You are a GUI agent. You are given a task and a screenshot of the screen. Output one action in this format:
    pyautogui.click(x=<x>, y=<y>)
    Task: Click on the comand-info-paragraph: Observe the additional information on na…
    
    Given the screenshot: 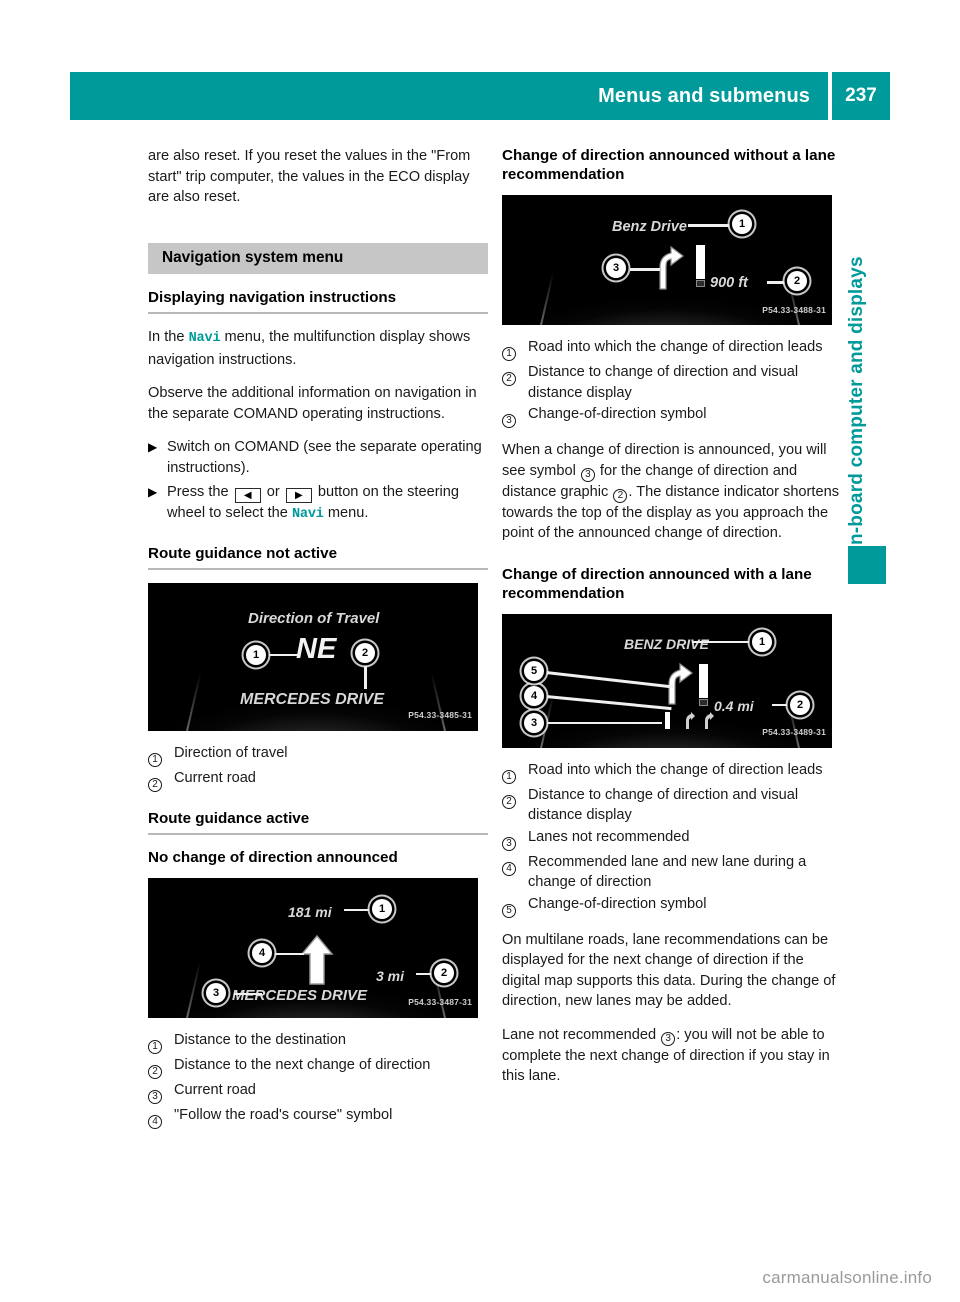 What is the action you would take?
    pyautogui.click(x=312, y=403)
    